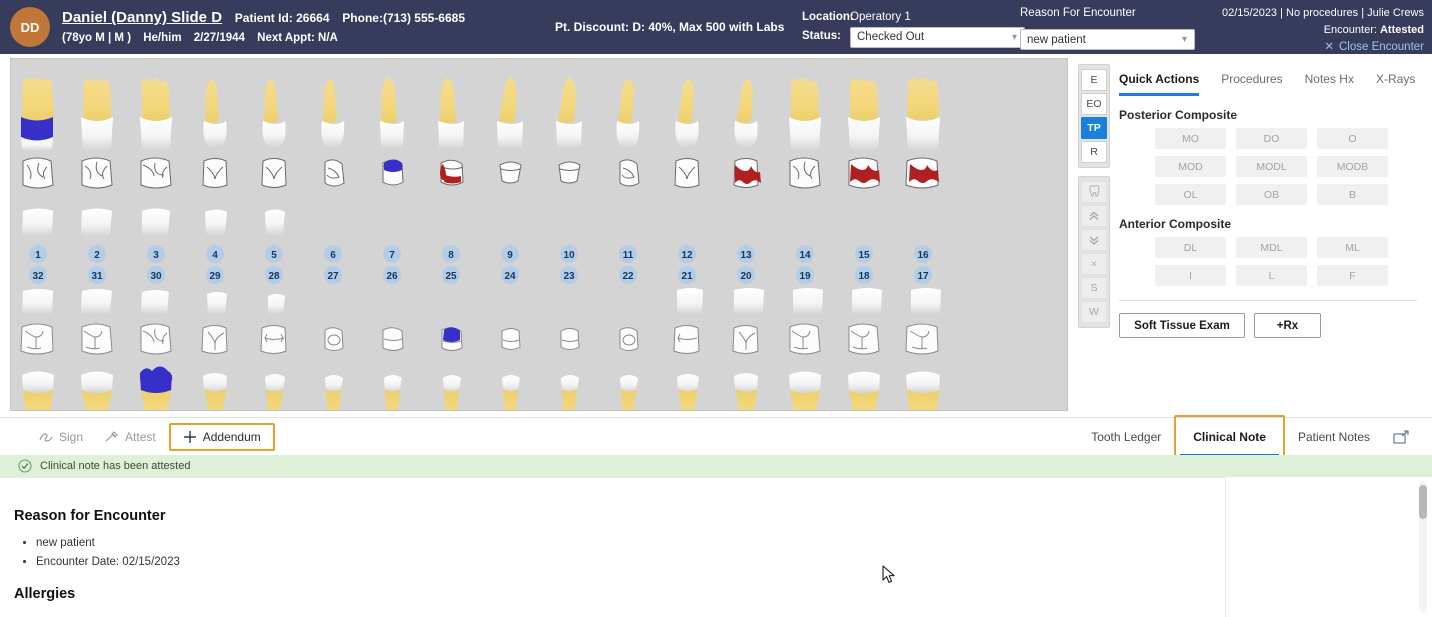 The width and height of the screenshot is (1432, 617). I want to click on svg-text: 32, so click(38, 276).